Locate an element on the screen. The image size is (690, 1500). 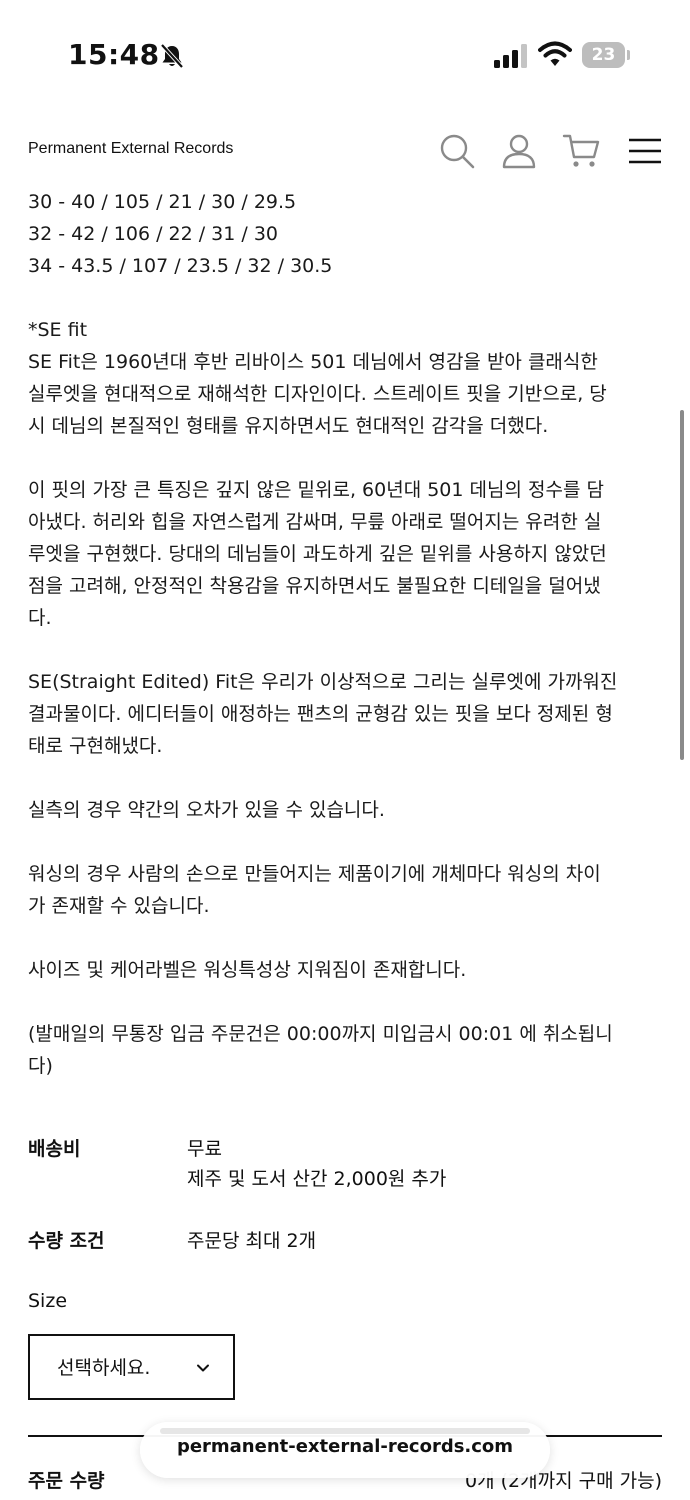
site-header: Permanent External Records is located at coordinates (345, 150).